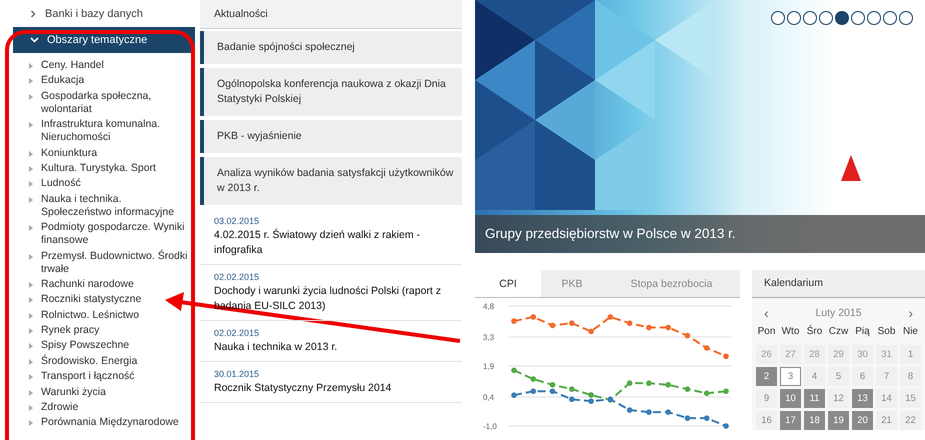 This screenshot has height=440, width=925. I want to click on chevron-down-icon, so click(34, 40).